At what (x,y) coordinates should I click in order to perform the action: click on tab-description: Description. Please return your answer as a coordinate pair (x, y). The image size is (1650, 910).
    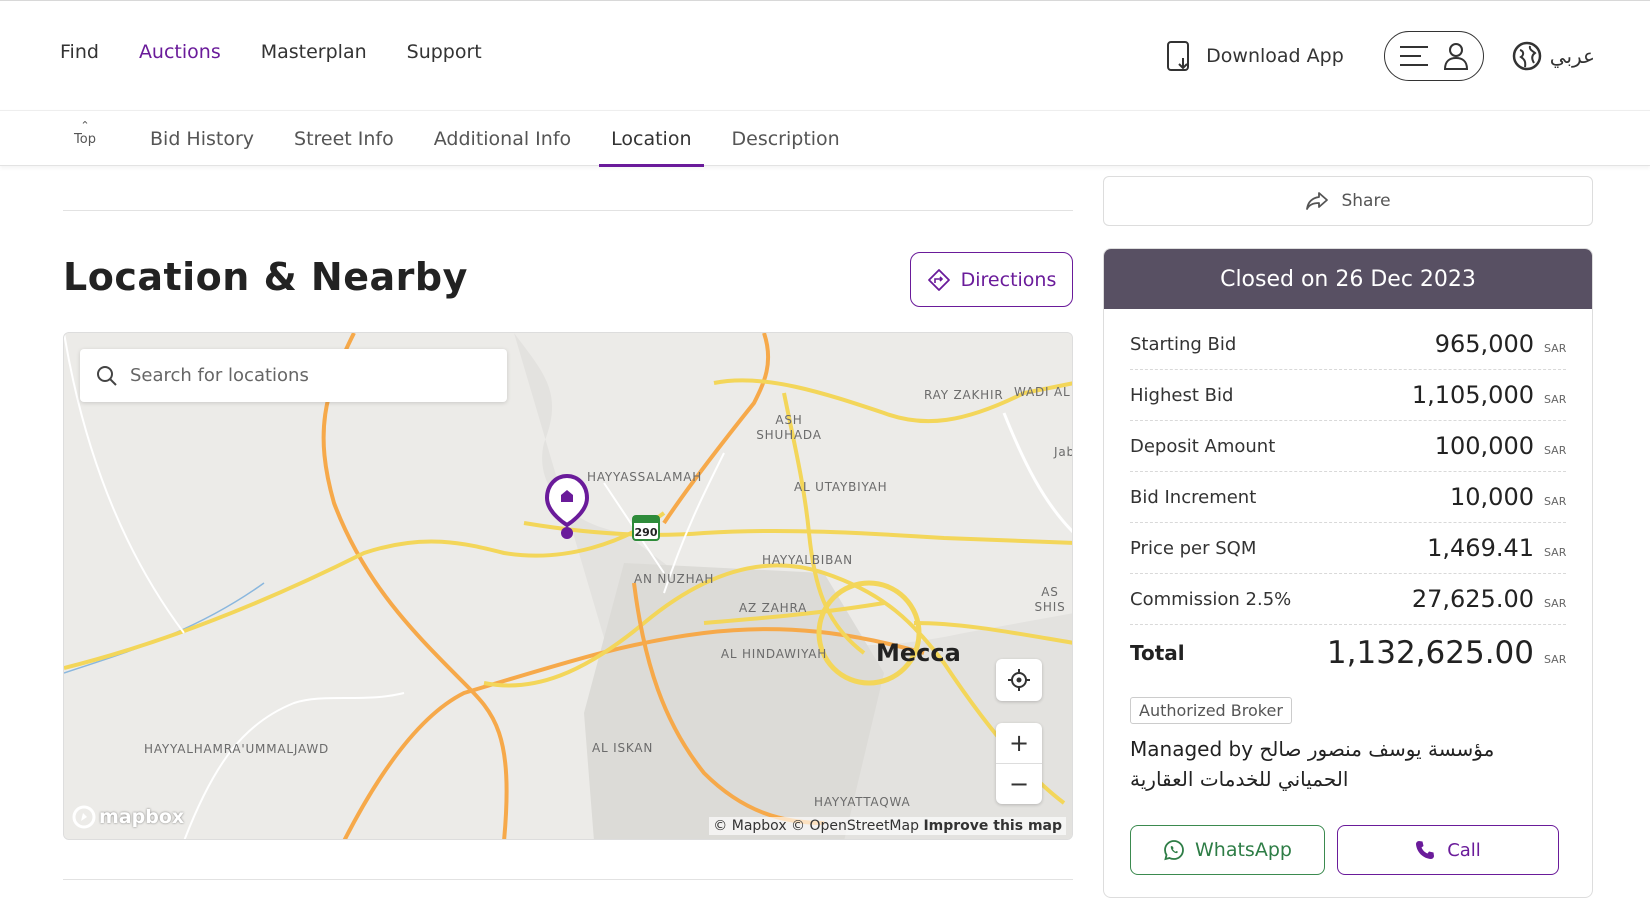
    Looking at the image, I should click on (786, 139).